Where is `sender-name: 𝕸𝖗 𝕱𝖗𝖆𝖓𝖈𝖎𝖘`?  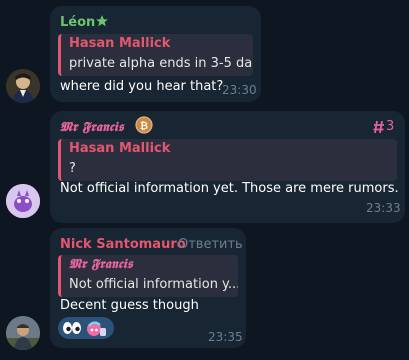 sender-name: 𝕸𝖗 𝕱𝖗𝖆𝖓𝖈𝖎𝖘 is located at coordinates (92, 127).